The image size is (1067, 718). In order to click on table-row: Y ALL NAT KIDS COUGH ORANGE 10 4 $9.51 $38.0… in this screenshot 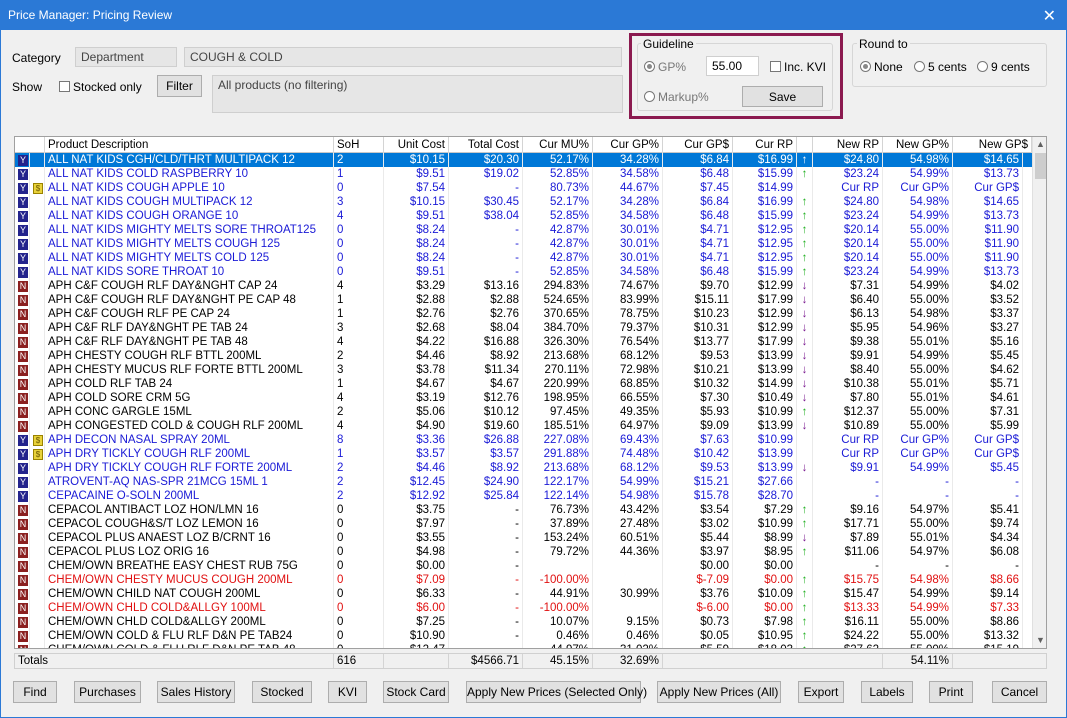, I will do `click(523, 216)`.